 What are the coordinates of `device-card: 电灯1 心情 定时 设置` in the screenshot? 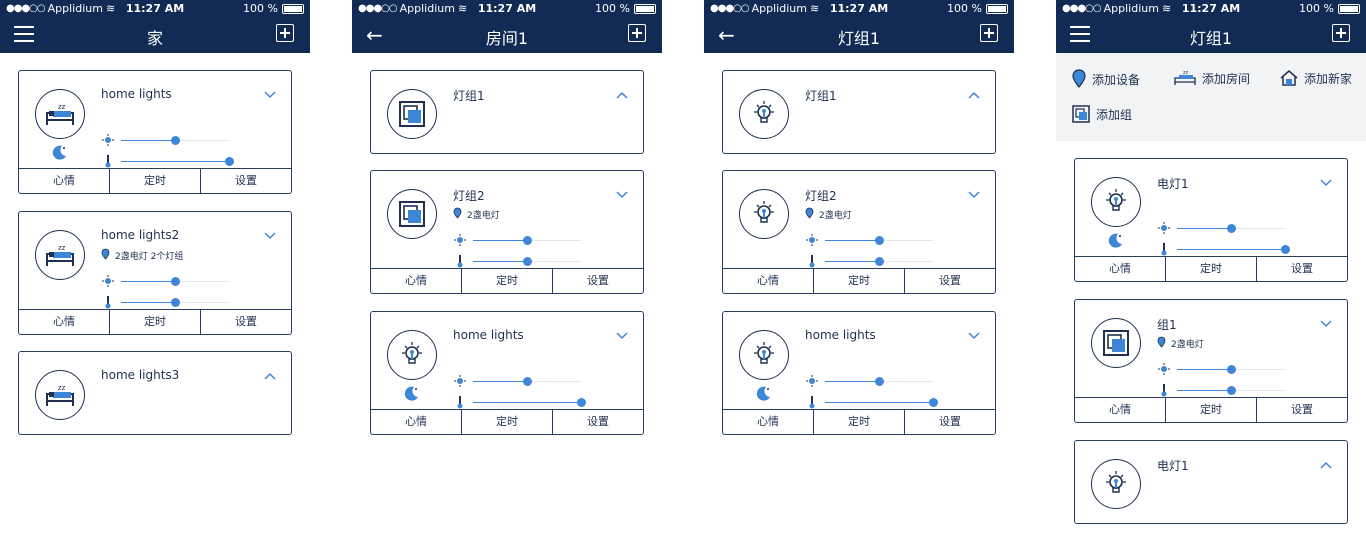 It's located at (1211, 220).